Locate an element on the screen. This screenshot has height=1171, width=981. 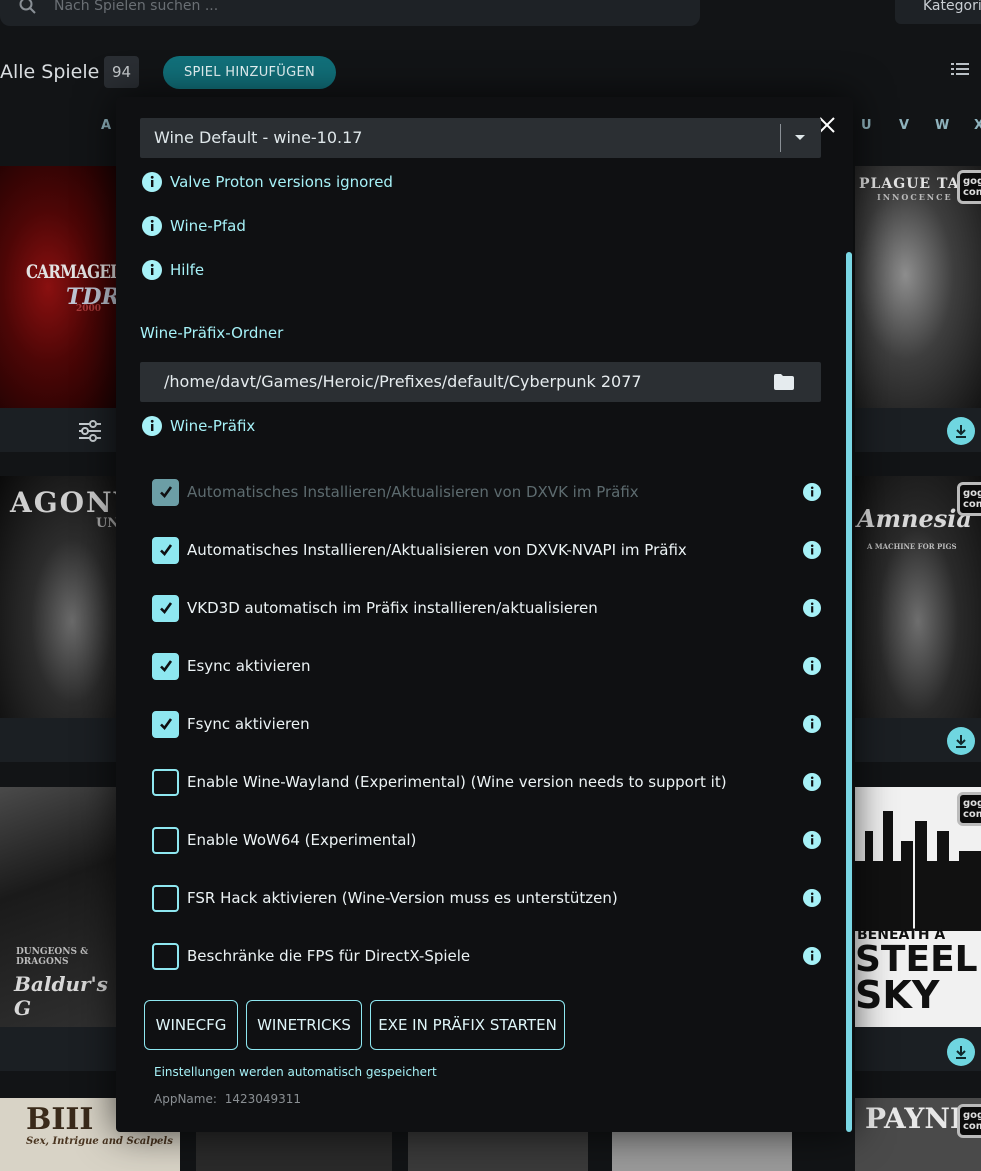
appname-value: 1423049311 is located at coordinates (263, 1099).